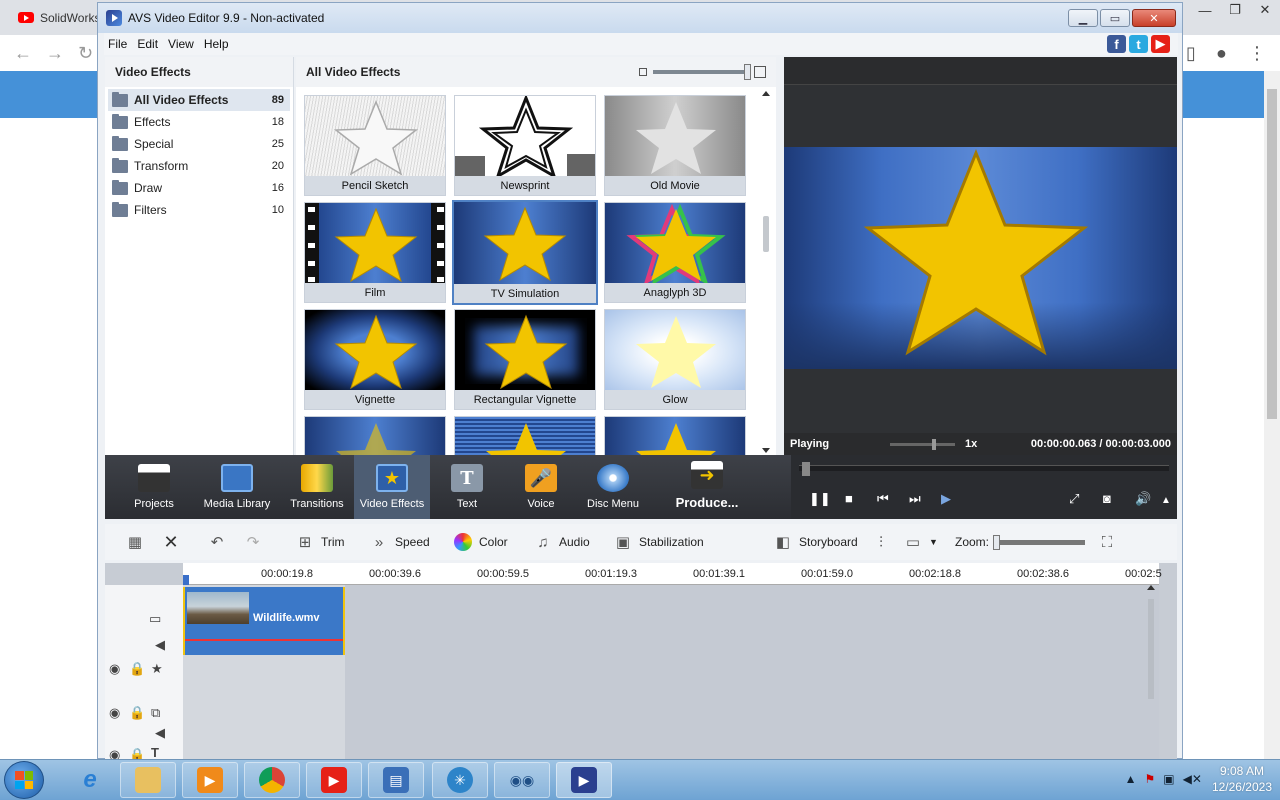  What do you see at coordinates (237, 487) in the screenshot?
I see `ribbon-media-library: Media Library` at bounding box center [237, 487].